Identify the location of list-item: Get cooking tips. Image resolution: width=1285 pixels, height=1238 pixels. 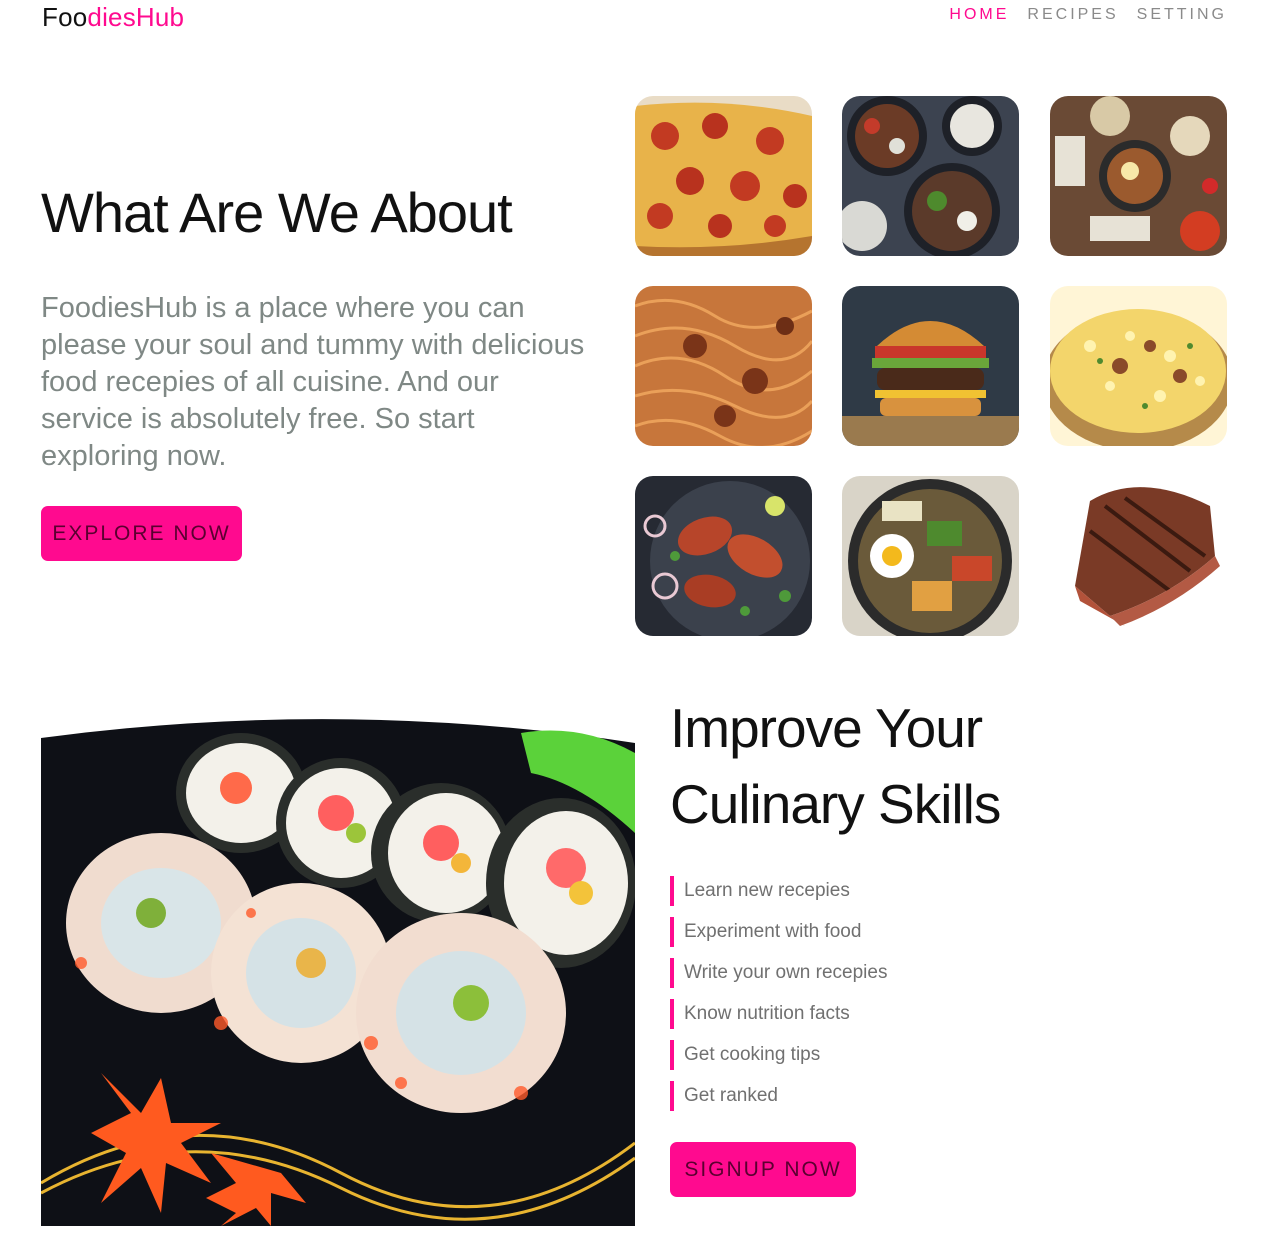
(778, 1055).